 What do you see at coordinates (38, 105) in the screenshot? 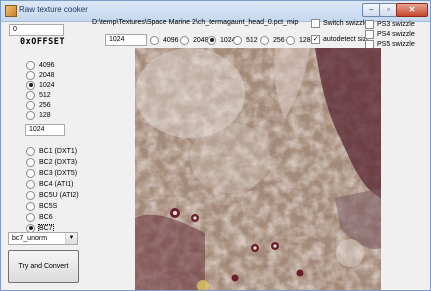
I see `size-radio-256: 256` at bounding box center [38, 105].